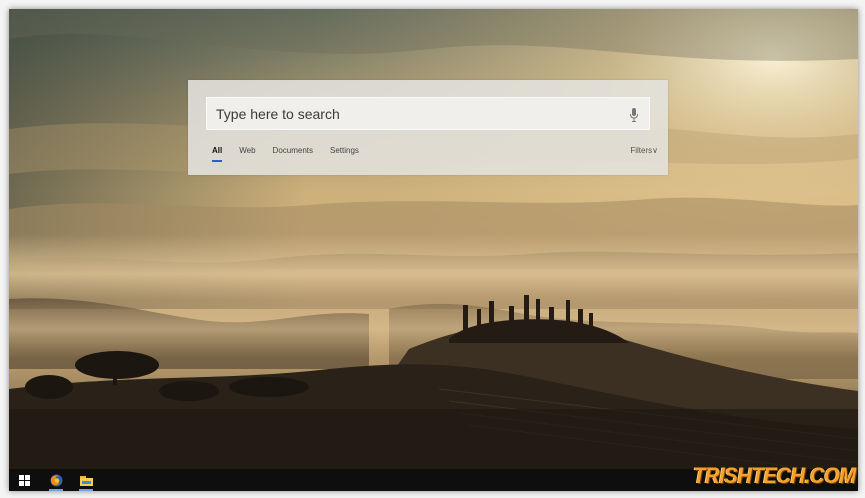 Image resolution: width=865 pixels, height=498 pixels. What do you see at coordinates (278, 114) in the screenshot?
I see `search-placeholder: Type here to search` at bounding box center [278, 114].